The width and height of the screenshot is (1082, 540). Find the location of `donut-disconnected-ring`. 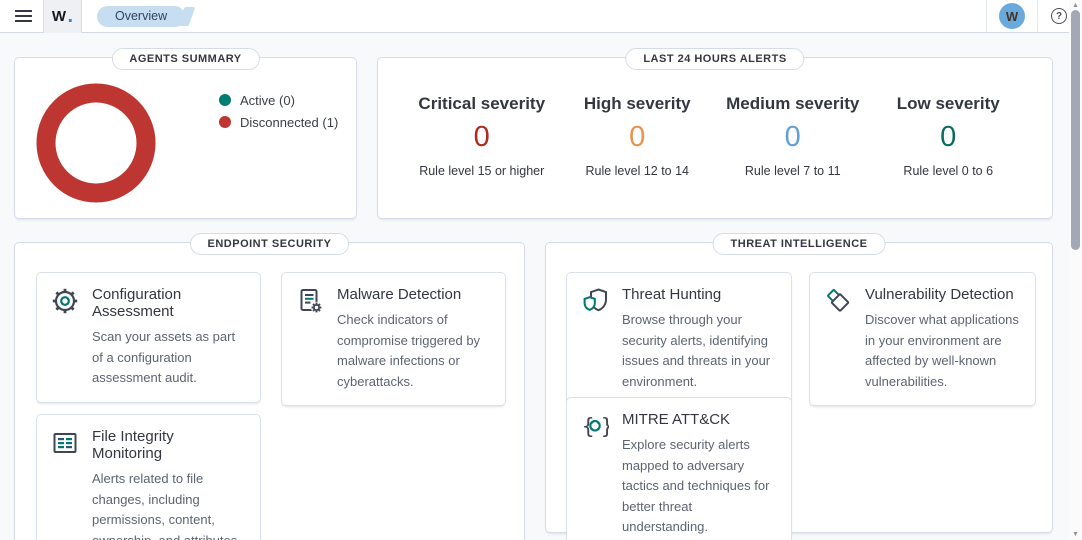

donut-disconnected-ring is located at coordinates (96, 143).